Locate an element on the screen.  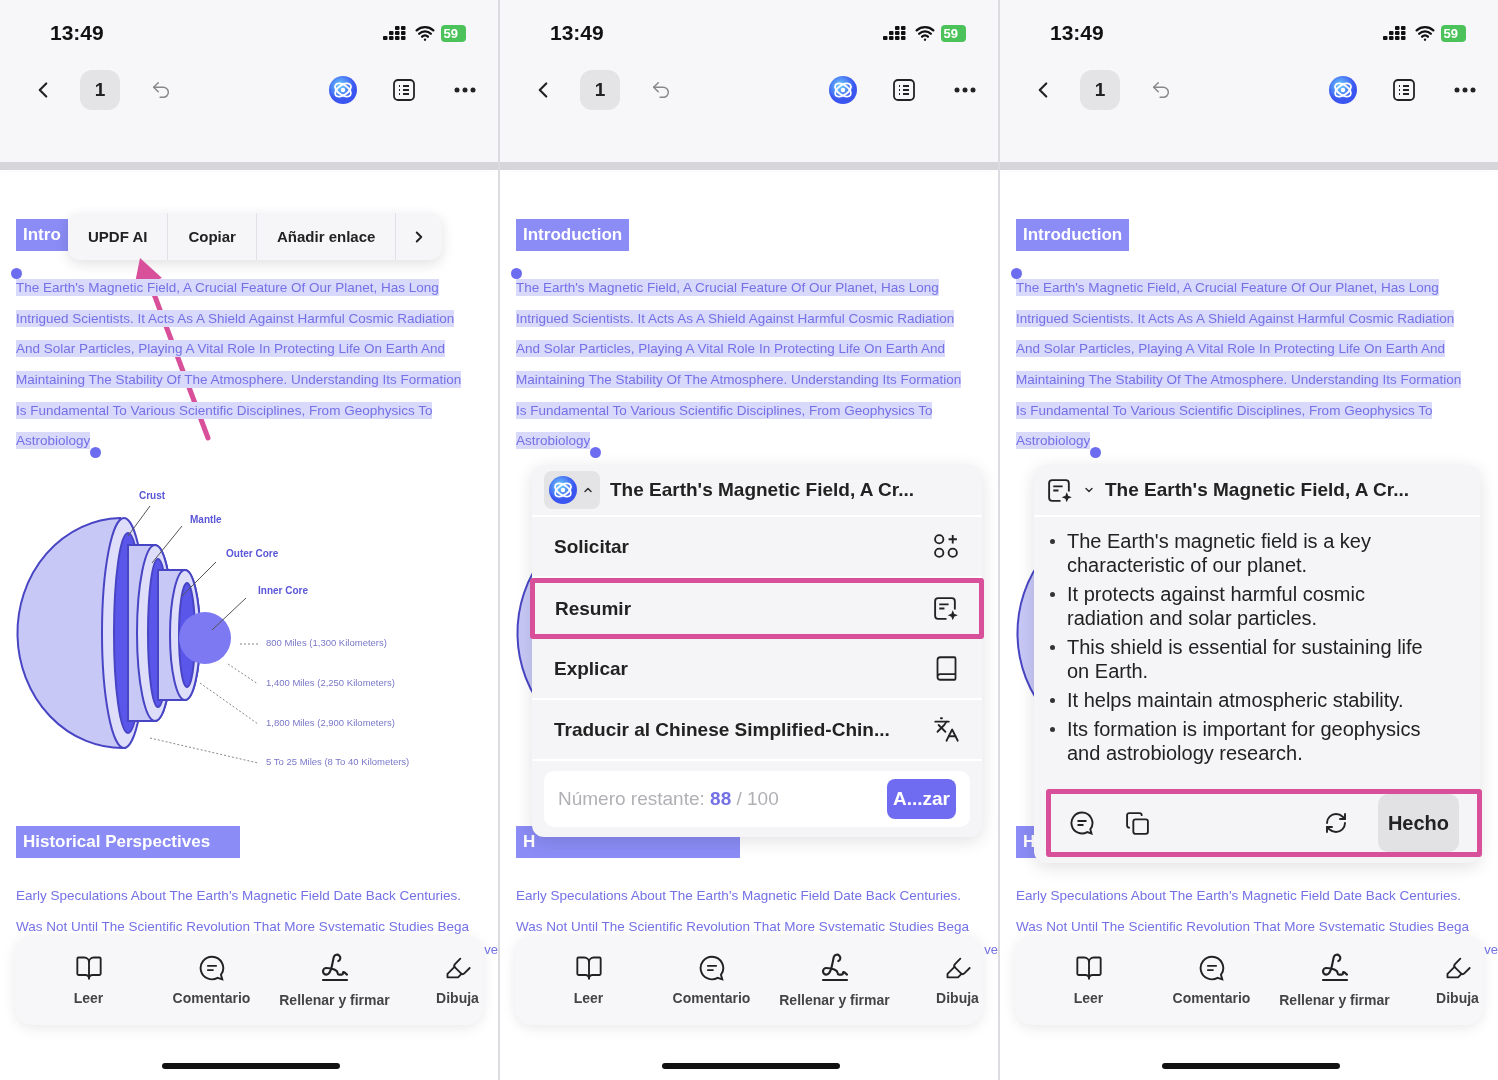
diagram-label: Inner Core is located at coordinates (283, 591).